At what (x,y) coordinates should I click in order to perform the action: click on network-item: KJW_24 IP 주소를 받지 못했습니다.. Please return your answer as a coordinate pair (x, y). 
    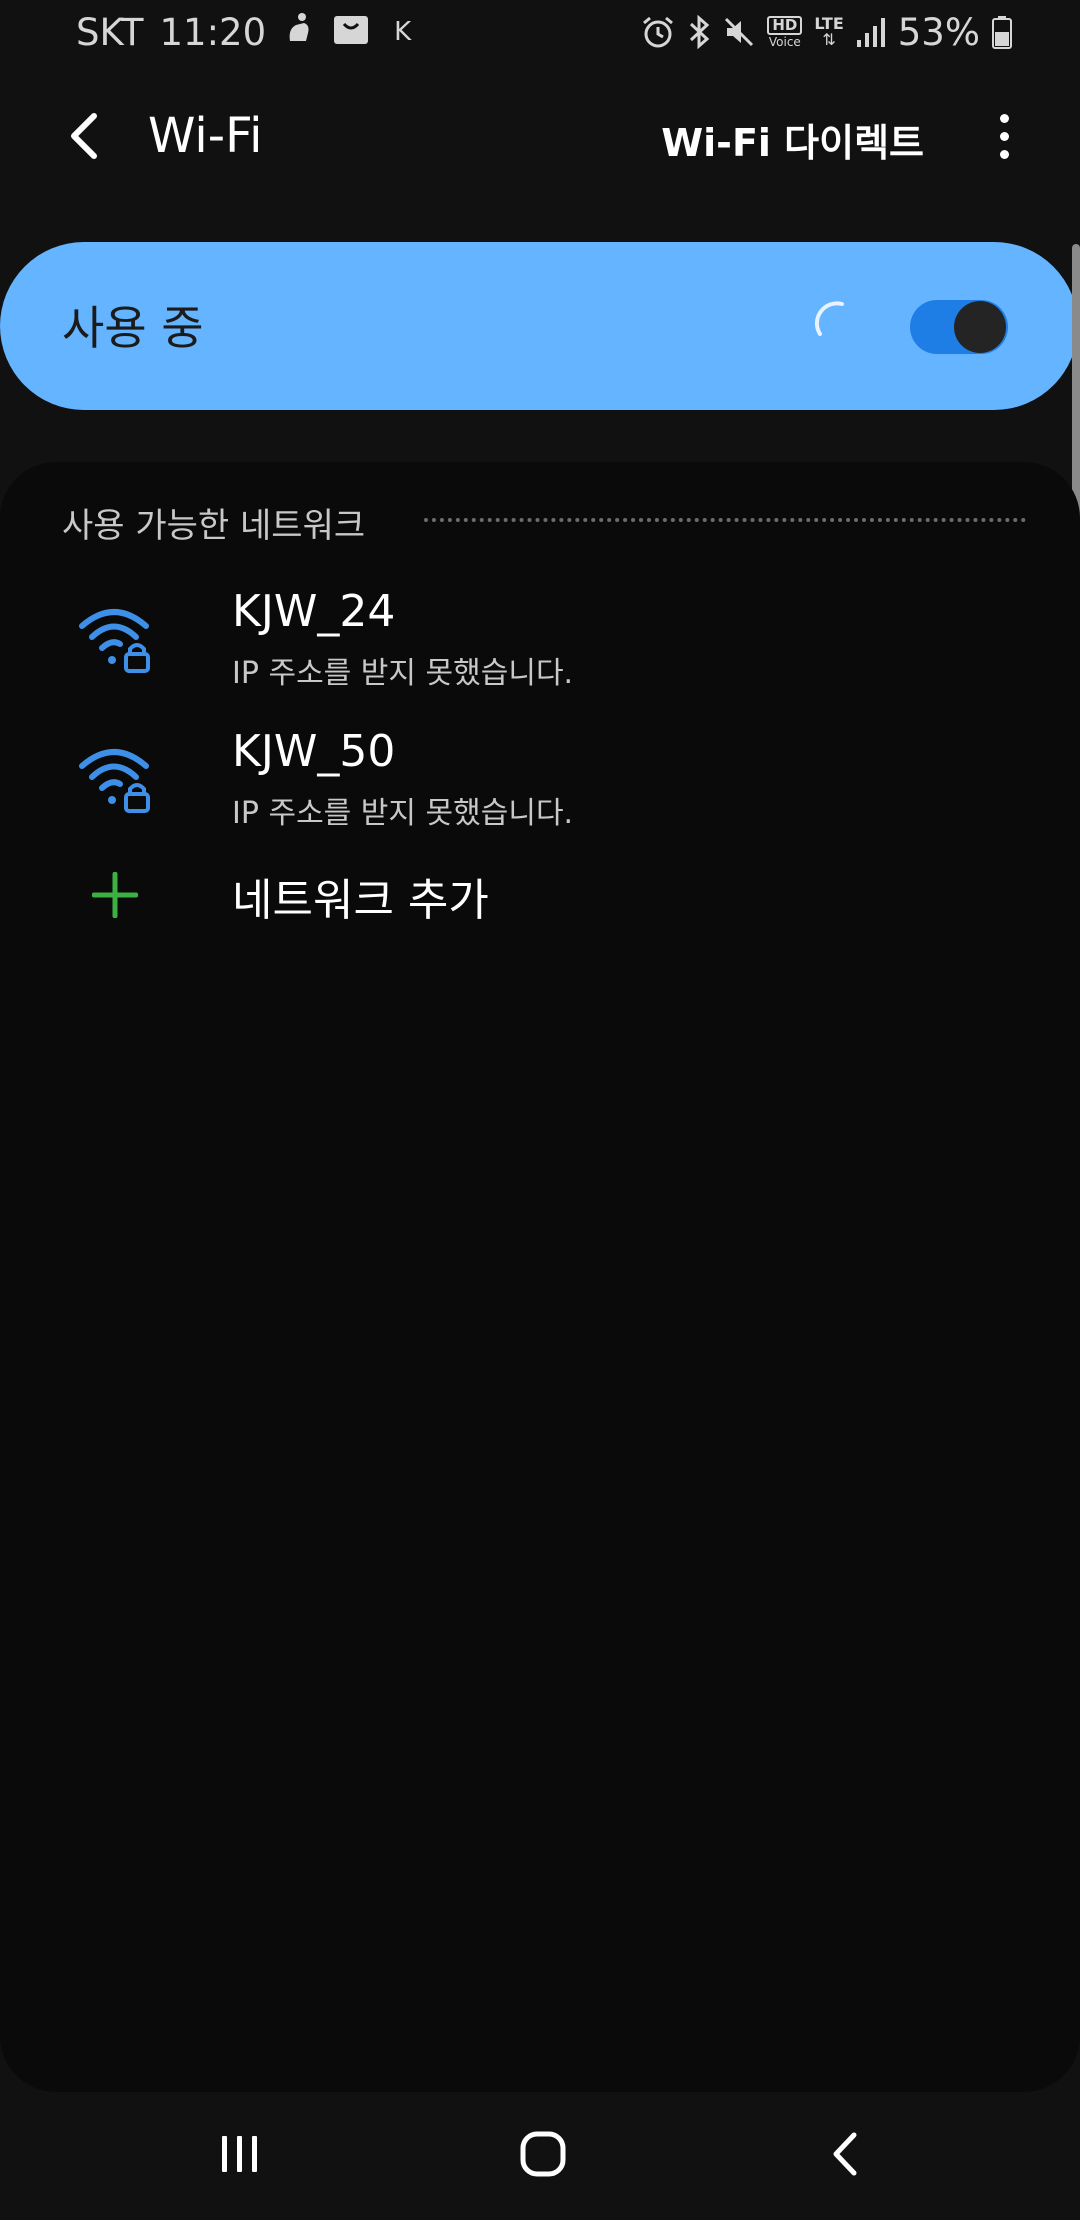
    Looking at the image, I should click on (540, 644).